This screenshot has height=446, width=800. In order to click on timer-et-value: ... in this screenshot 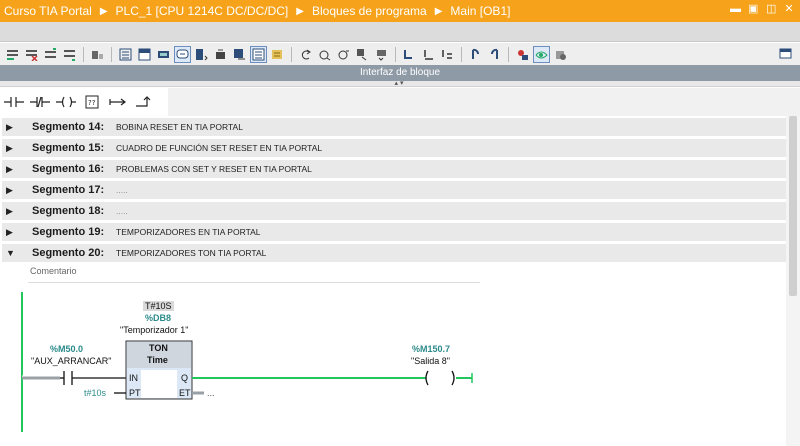, I will do `click(211, 393)`.